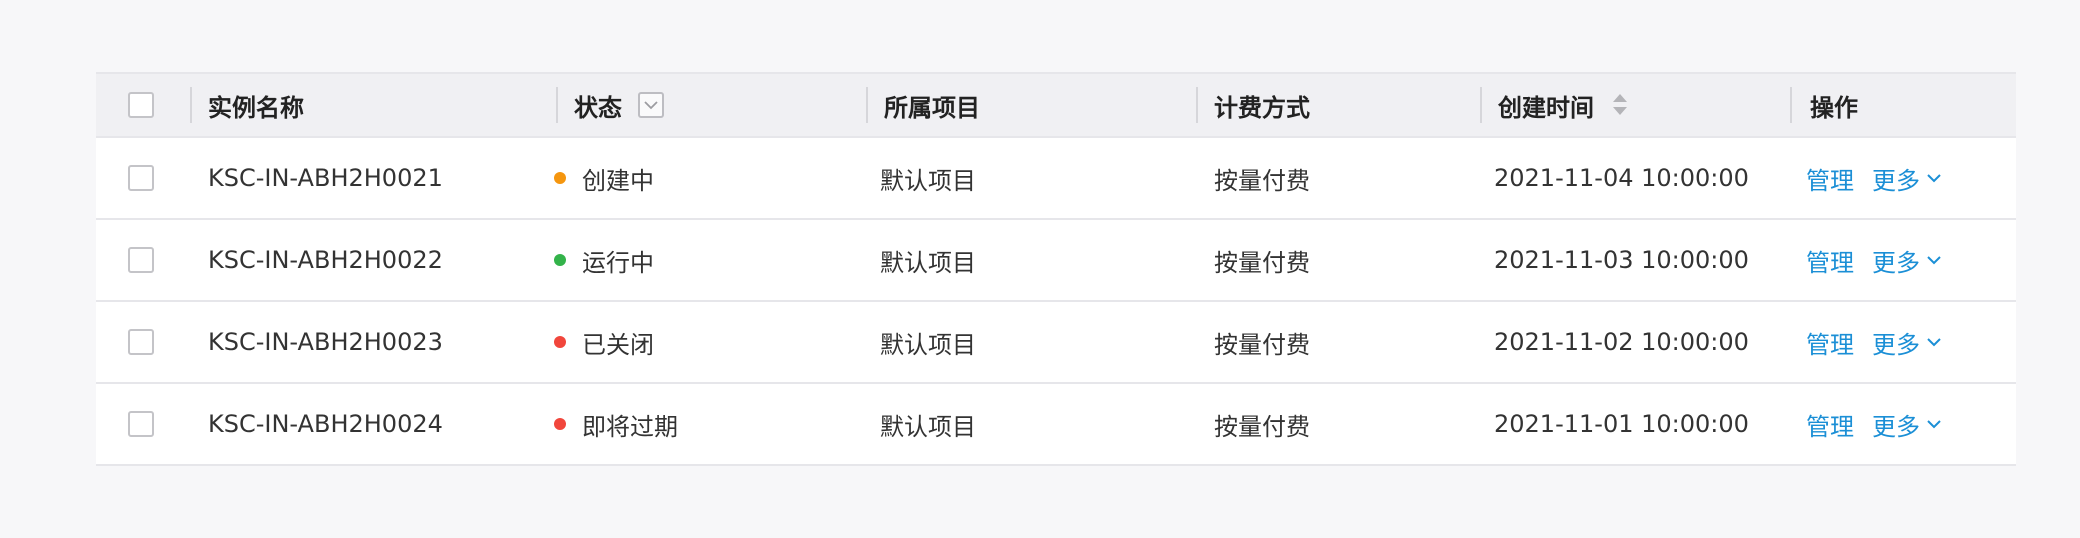 This screenshot has height=538, width=2080. I want to click on column-header-billing: 计费方式, so click(1262, 105).